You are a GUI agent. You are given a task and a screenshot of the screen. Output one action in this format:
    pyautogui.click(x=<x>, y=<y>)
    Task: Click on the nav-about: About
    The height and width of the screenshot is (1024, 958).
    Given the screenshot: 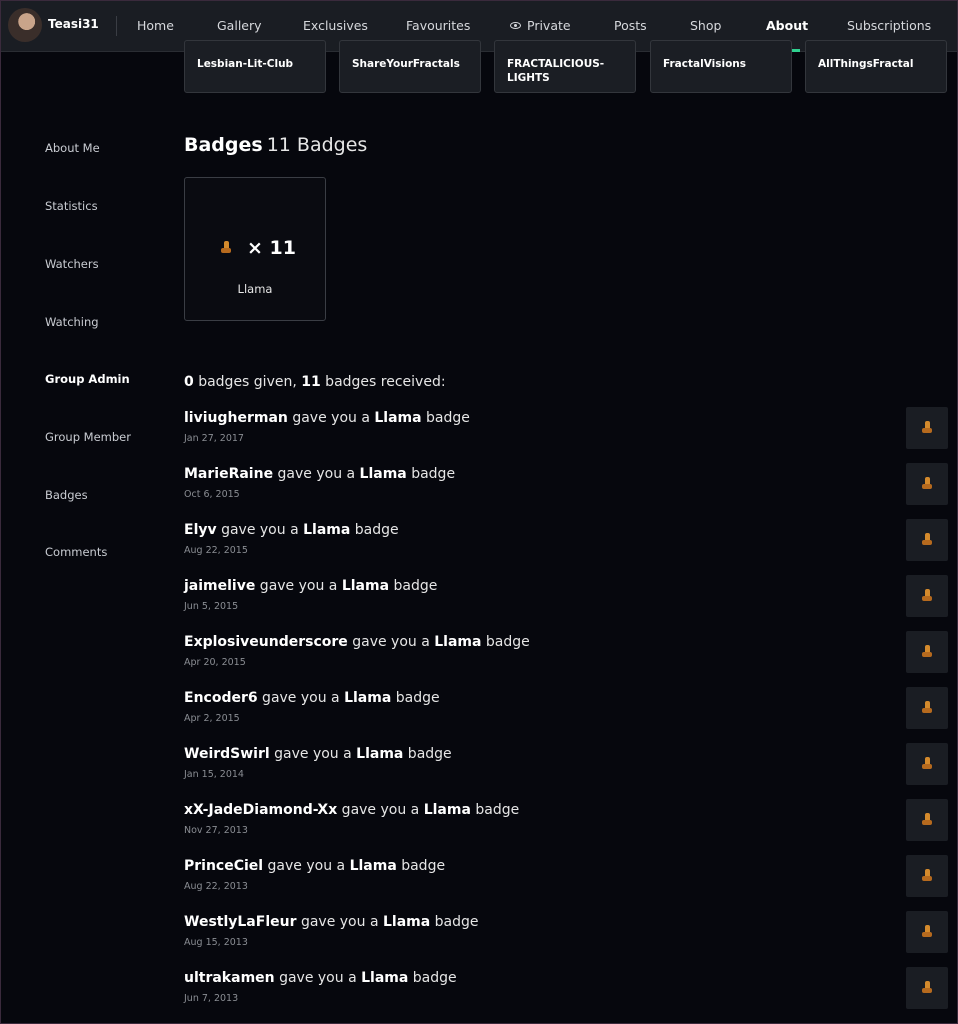 What is the action you would take?
    pyautogui.click(x=787, y=25)
    